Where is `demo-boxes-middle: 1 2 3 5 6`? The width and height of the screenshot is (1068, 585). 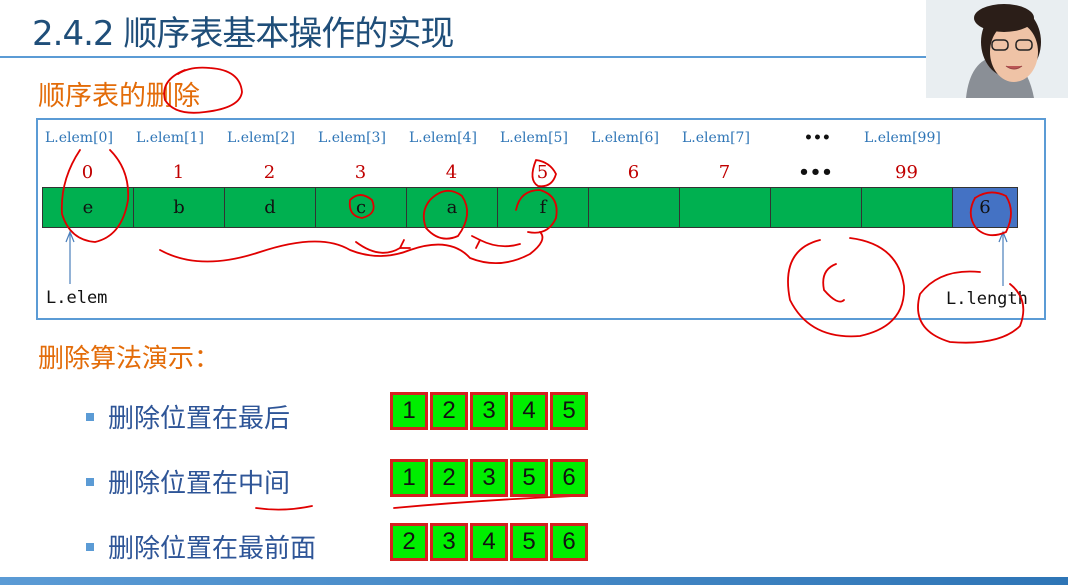 demo-boxes-middle: 1 2 3 5 6 is located at coordinates (490, 478).